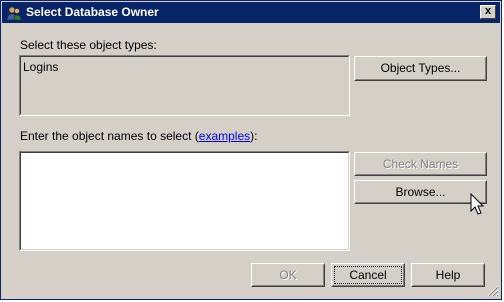  What do you see at coordinates (88, 45) in the screenshot?
I see `object-types-label: Select these object types:` at bounding box center [88, 45].